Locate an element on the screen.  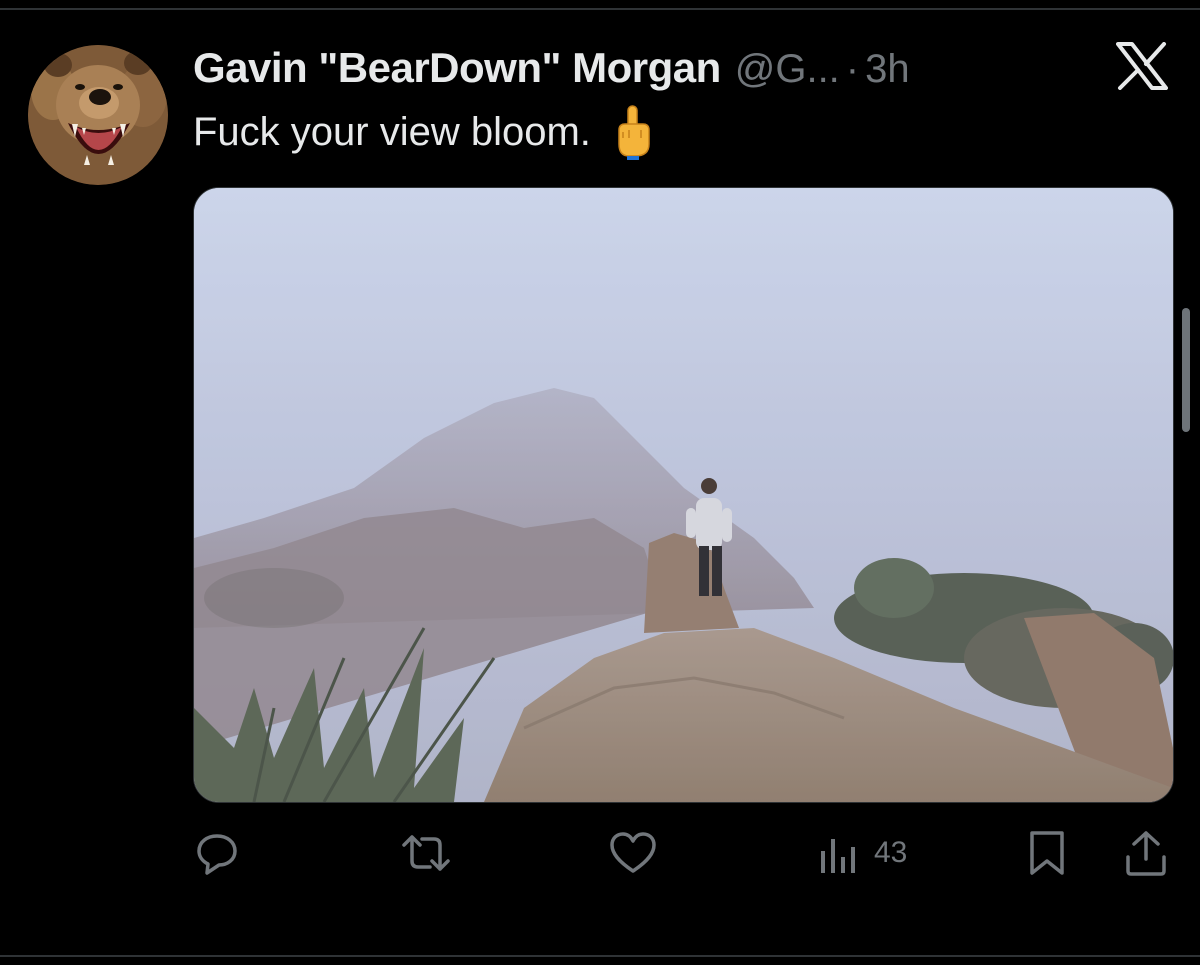
bookmark-button is located at coordinates (1047, 853).